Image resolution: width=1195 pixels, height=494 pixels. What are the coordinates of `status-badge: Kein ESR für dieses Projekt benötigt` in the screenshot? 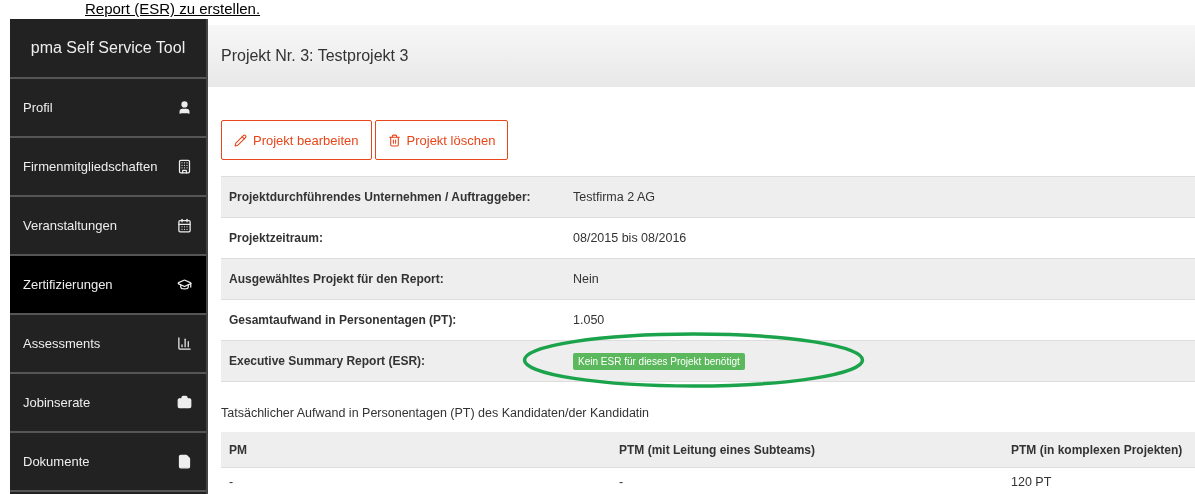 It's located at (659, 361).